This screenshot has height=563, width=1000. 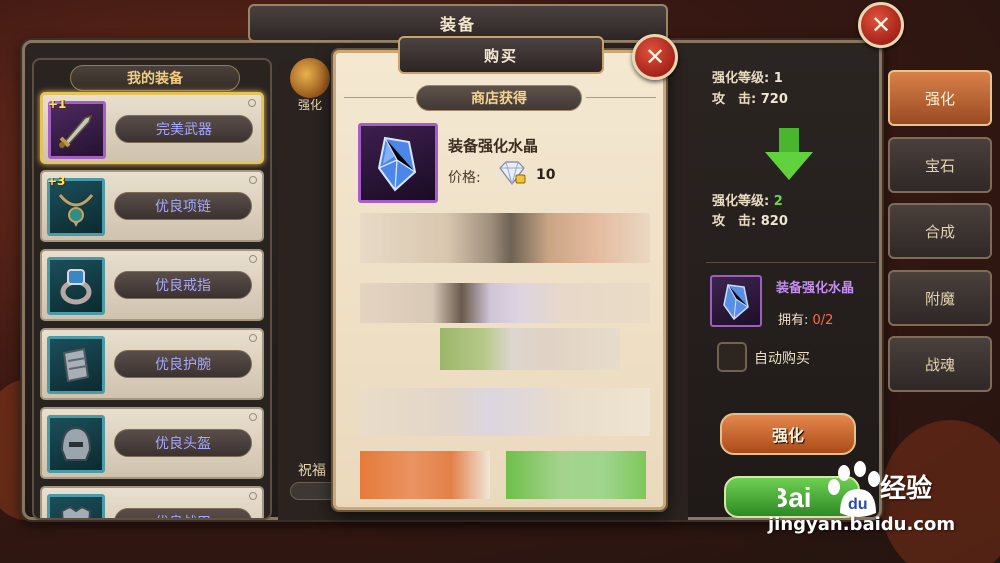 What do you see at coordinates (184, 129) in the screenshot?
I see `equipment-name: 完美武器` at bounding box center [184, 129].